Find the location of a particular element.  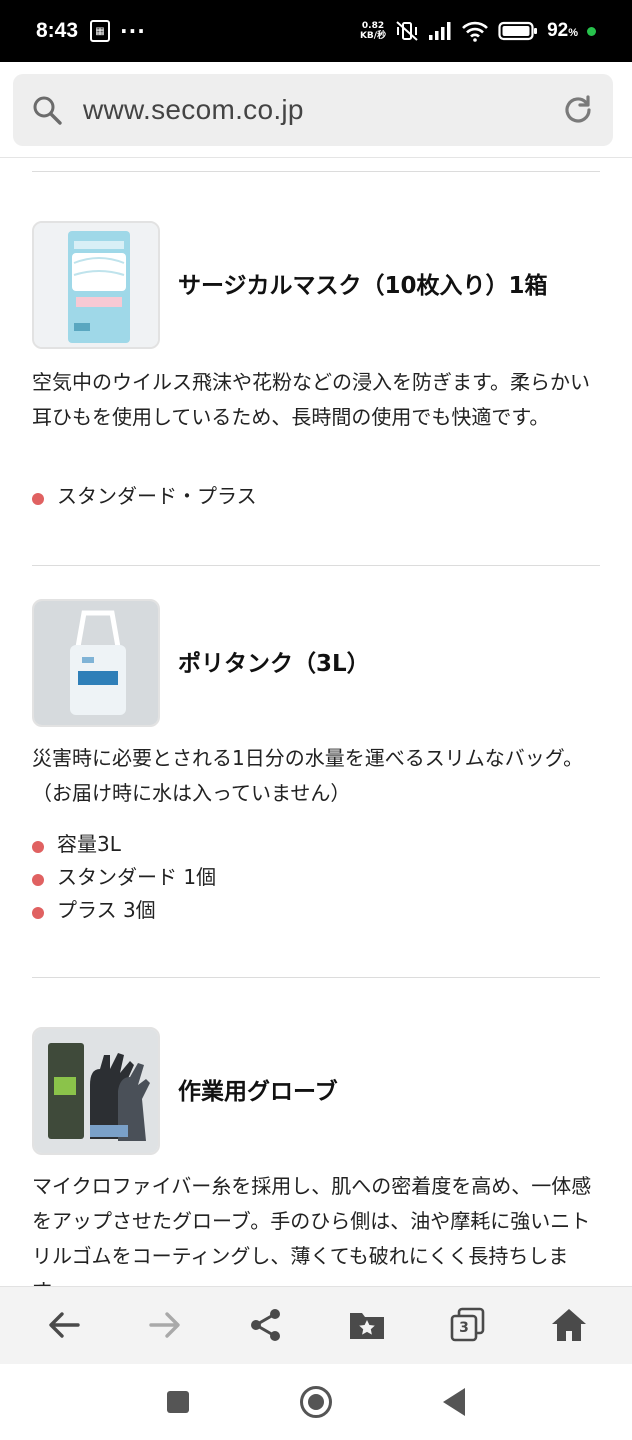

tabs-count: 3 is located at coordinates (464, 1328).